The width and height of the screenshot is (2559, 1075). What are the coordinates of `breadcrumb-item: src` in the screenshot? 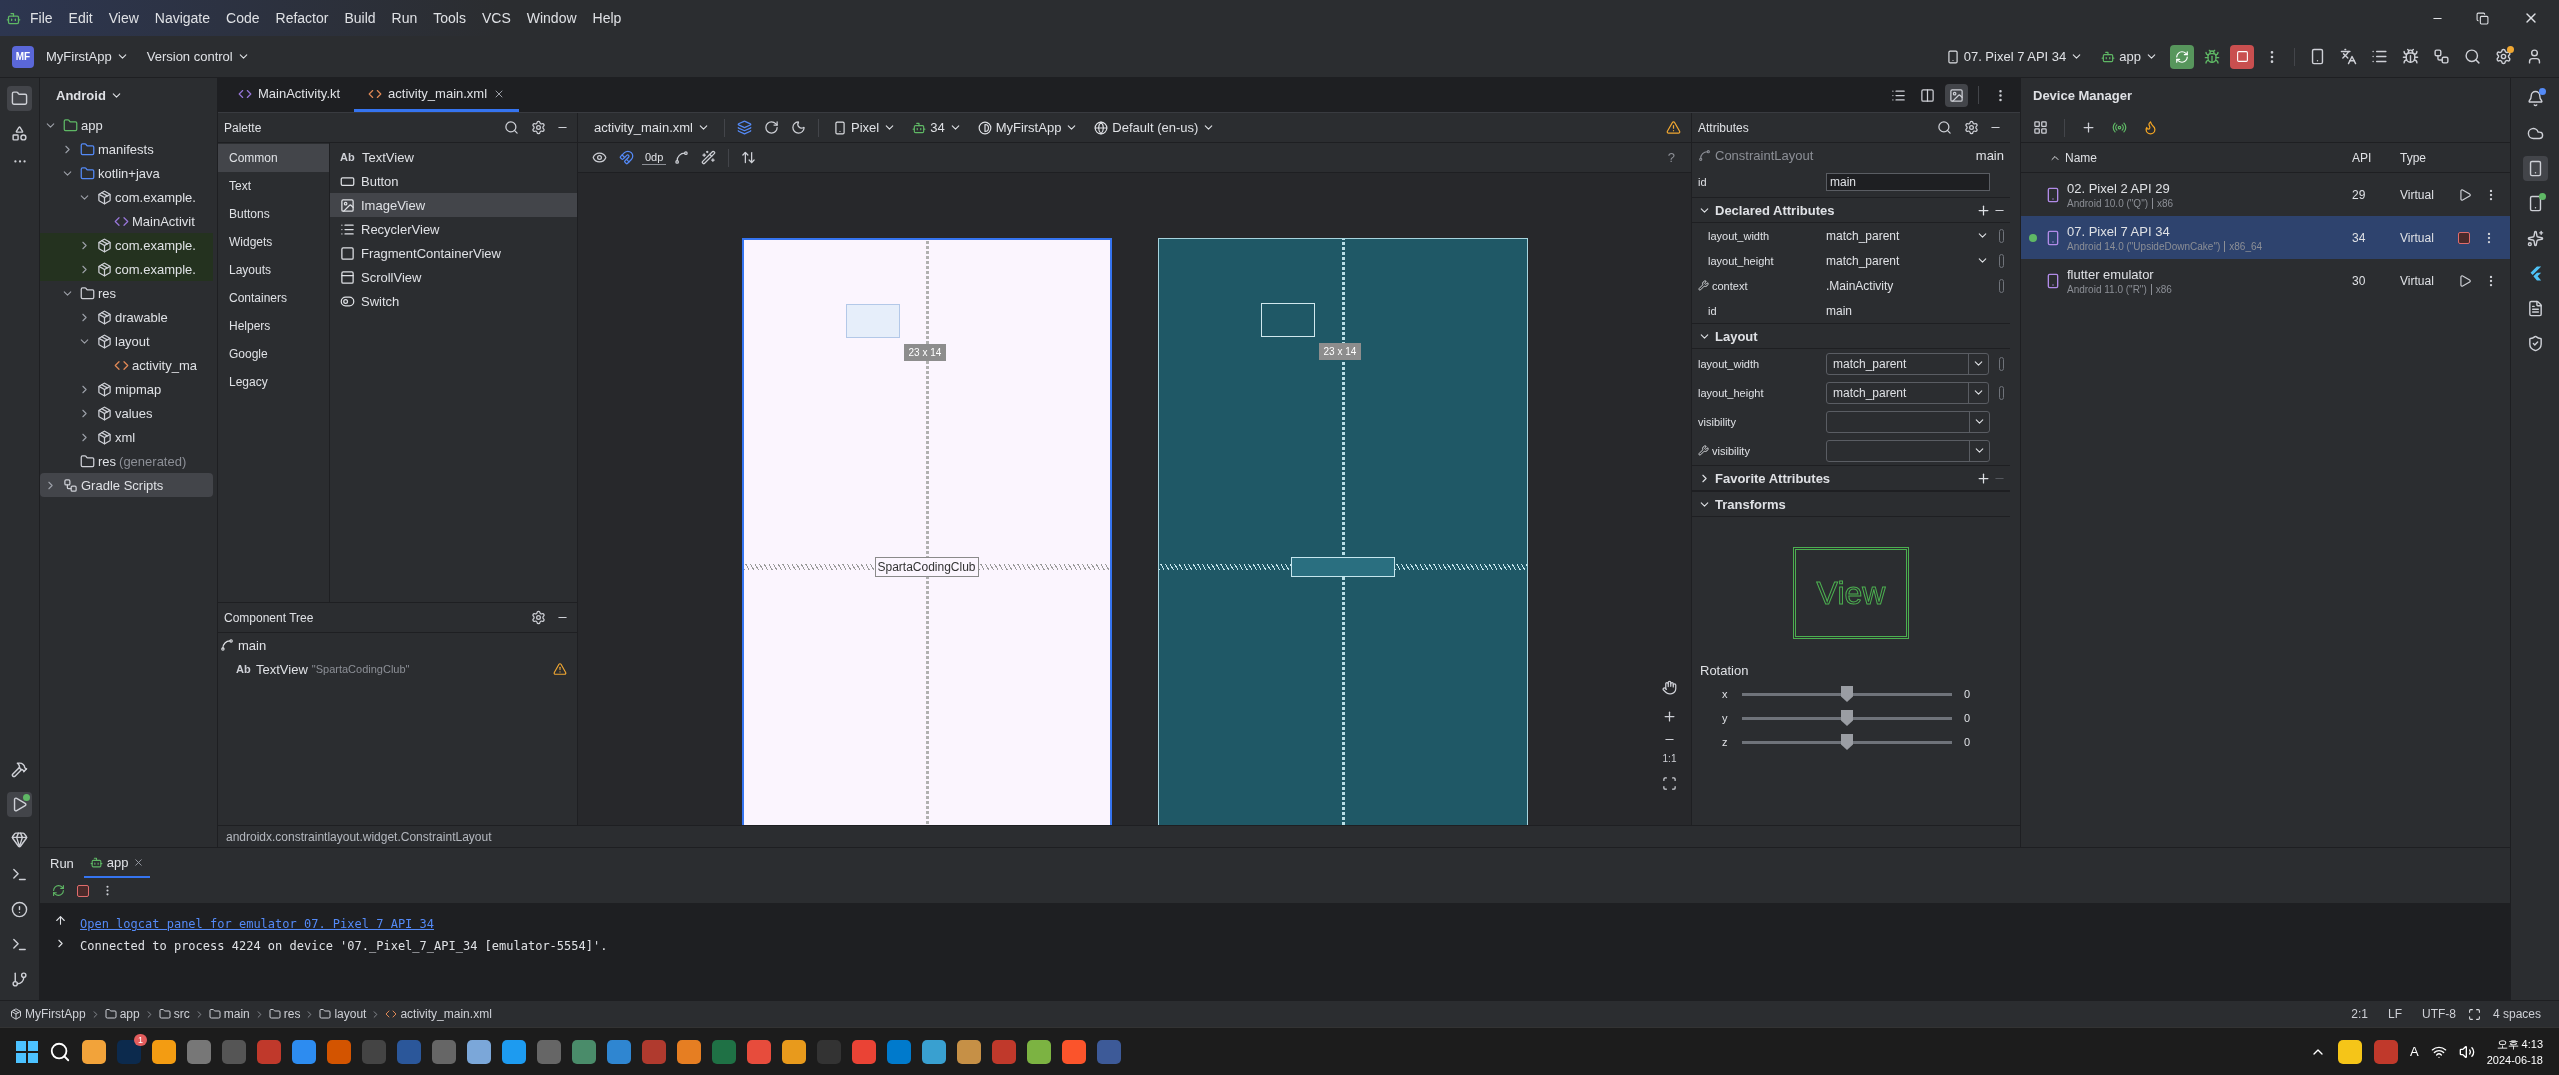 It's located at (174, 1014).